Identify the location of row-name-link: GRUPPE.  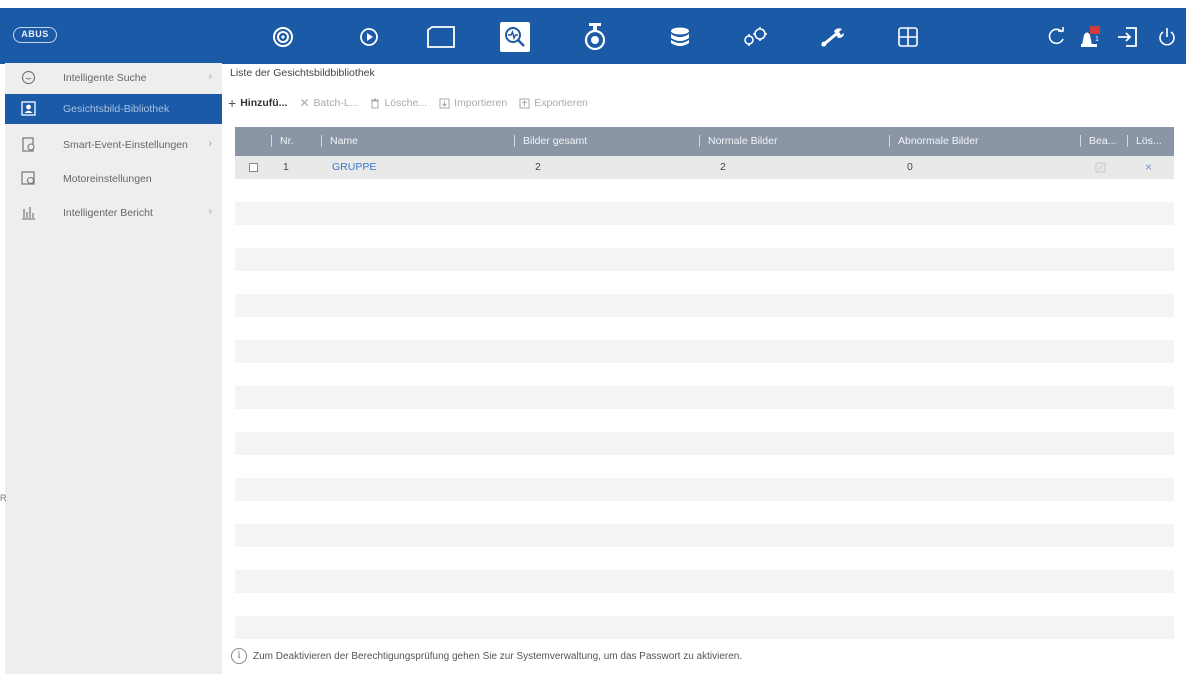
(354, 167).